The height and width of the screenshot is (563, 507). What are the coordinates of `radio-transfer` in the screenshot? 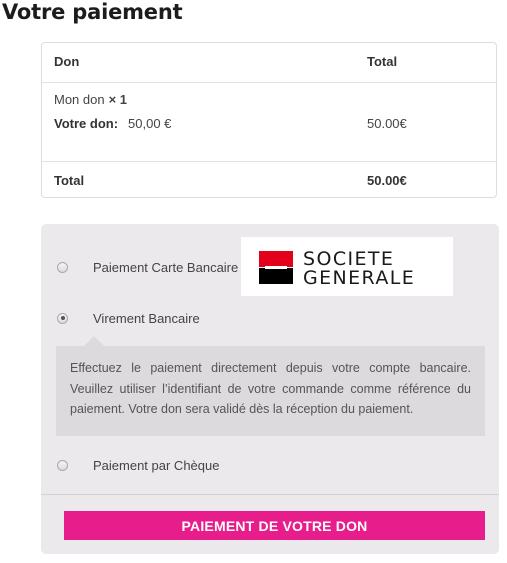 It's located at (62, 318).